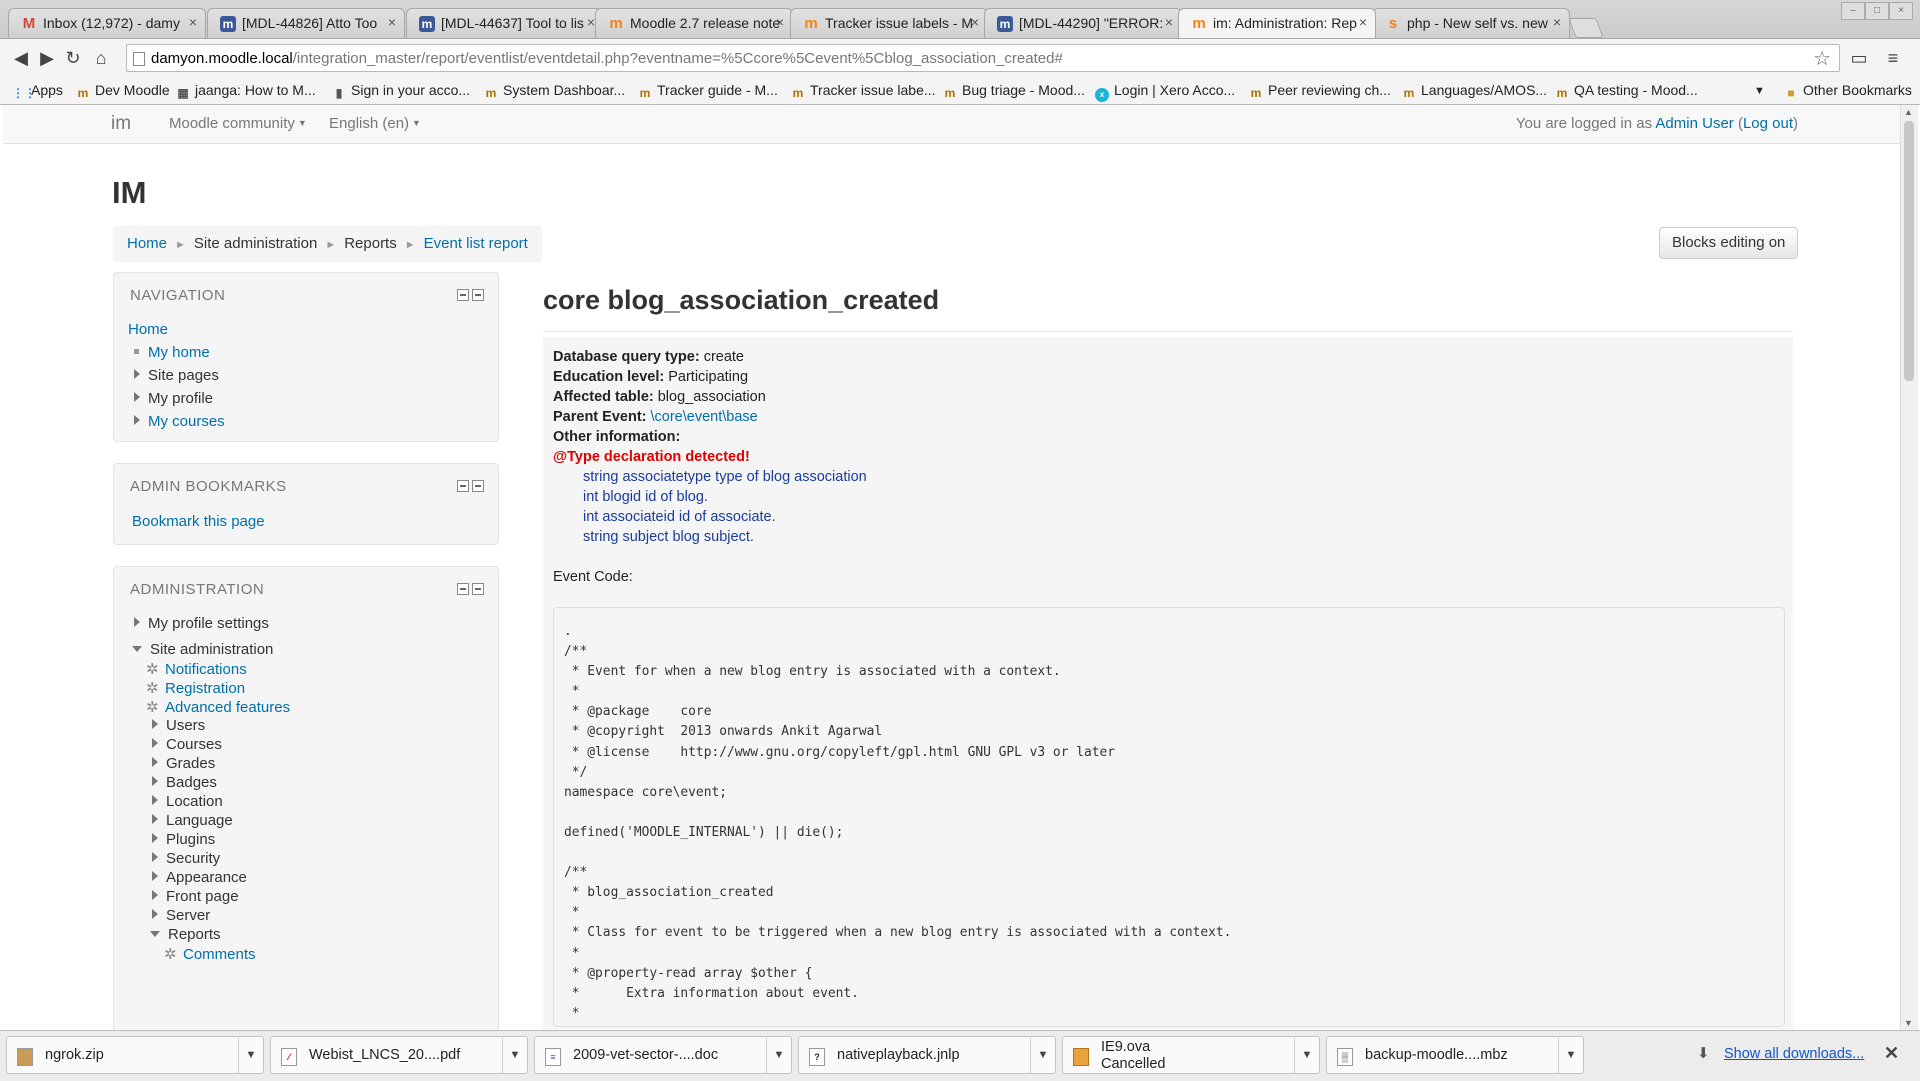 The width and height of the screenshot is (1920, 1081). Describe the element at coordinates (123, 91) in the screenshot. I see `bookmark-dev-moodle: m Dev Moodle` at that location.